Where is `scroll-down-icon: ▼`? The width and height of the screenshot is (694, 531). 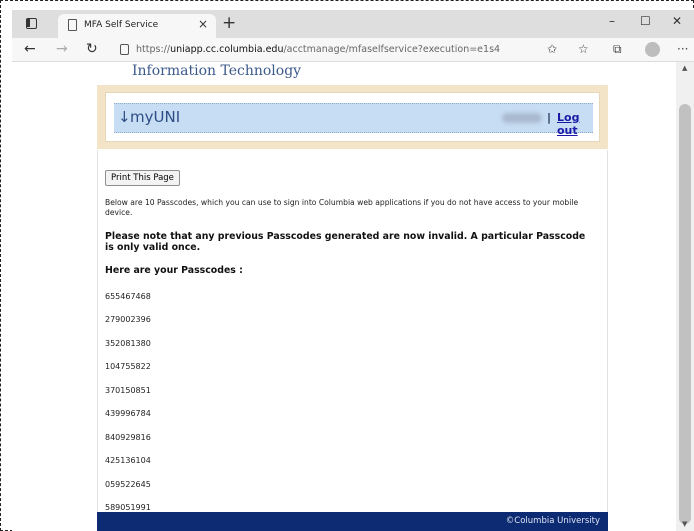 scroll-down-icon: ▼ is located at coordinates (684, 524).